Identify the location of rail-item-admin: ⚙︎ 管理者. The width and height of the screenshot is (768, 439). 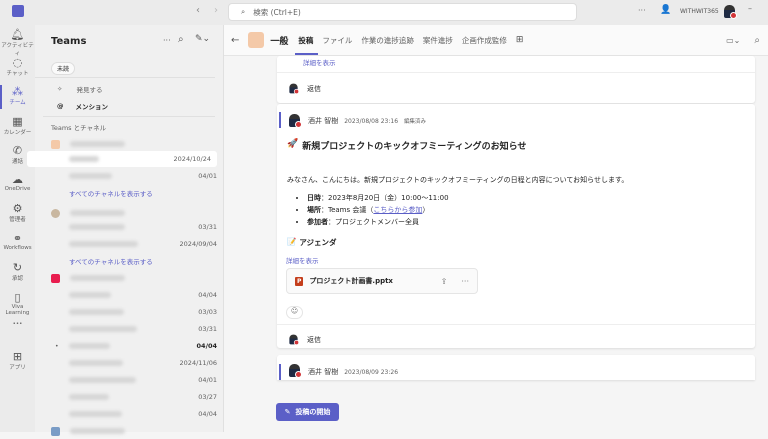
(17, 212).